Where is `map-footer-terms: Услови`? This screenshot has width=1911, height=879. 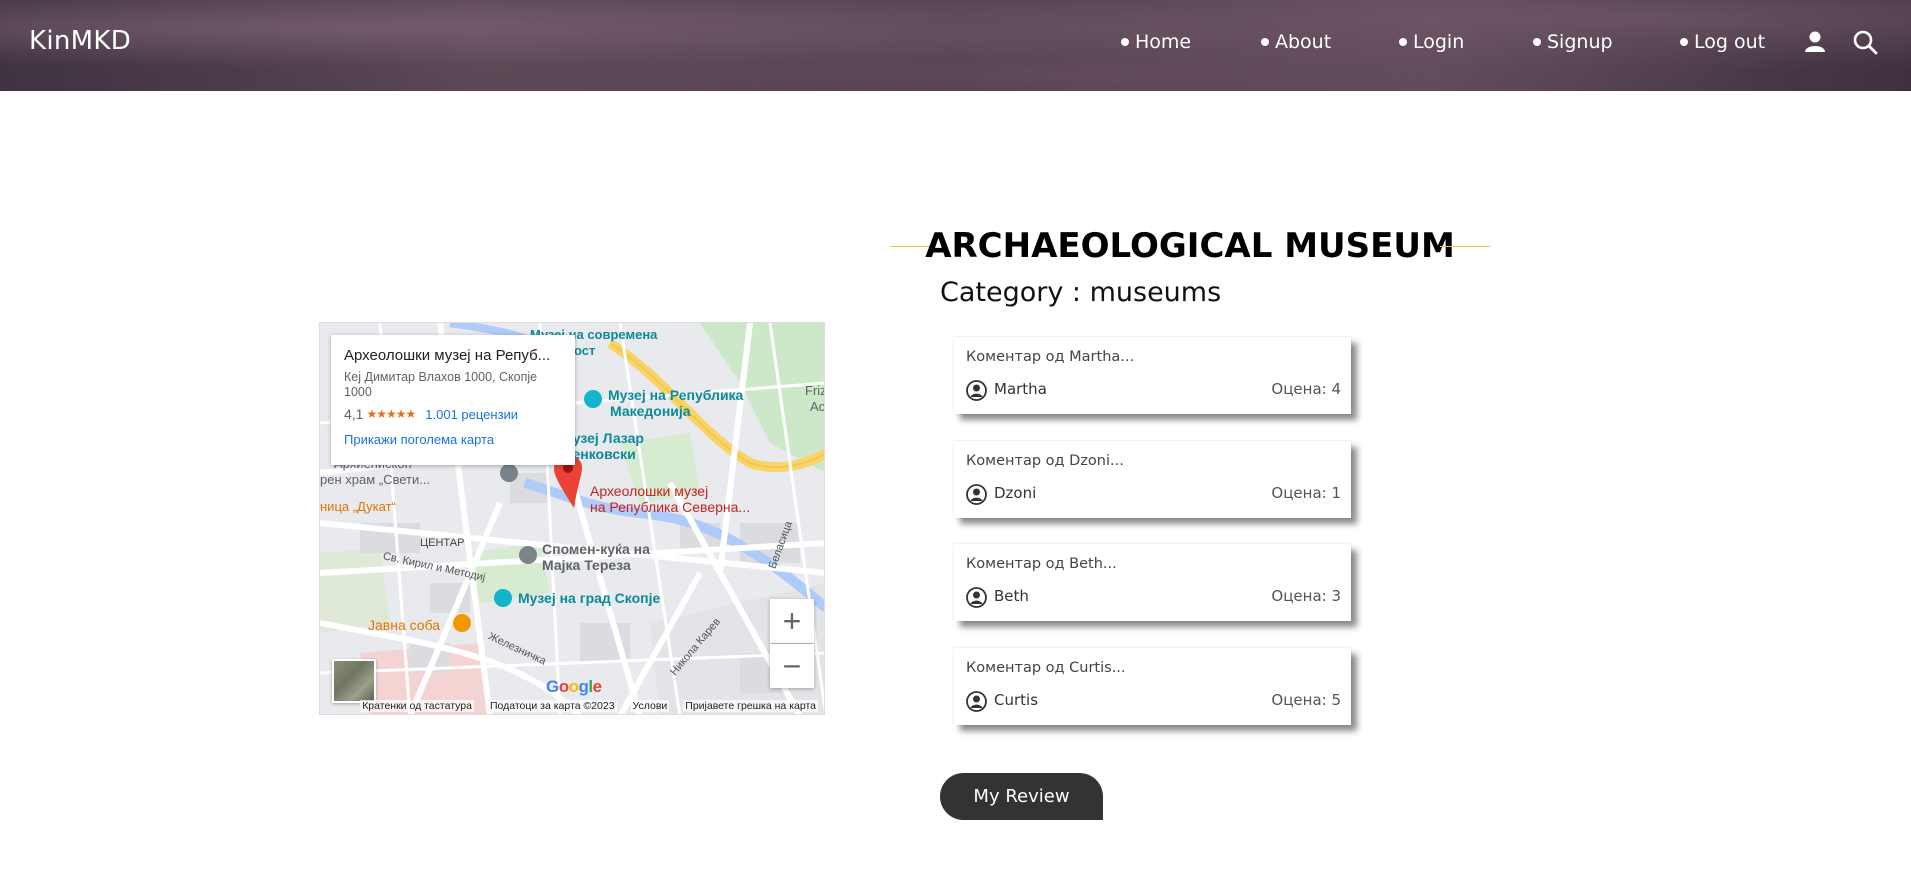 map-footer-terms: Услови is located at coordinates (650, 705).